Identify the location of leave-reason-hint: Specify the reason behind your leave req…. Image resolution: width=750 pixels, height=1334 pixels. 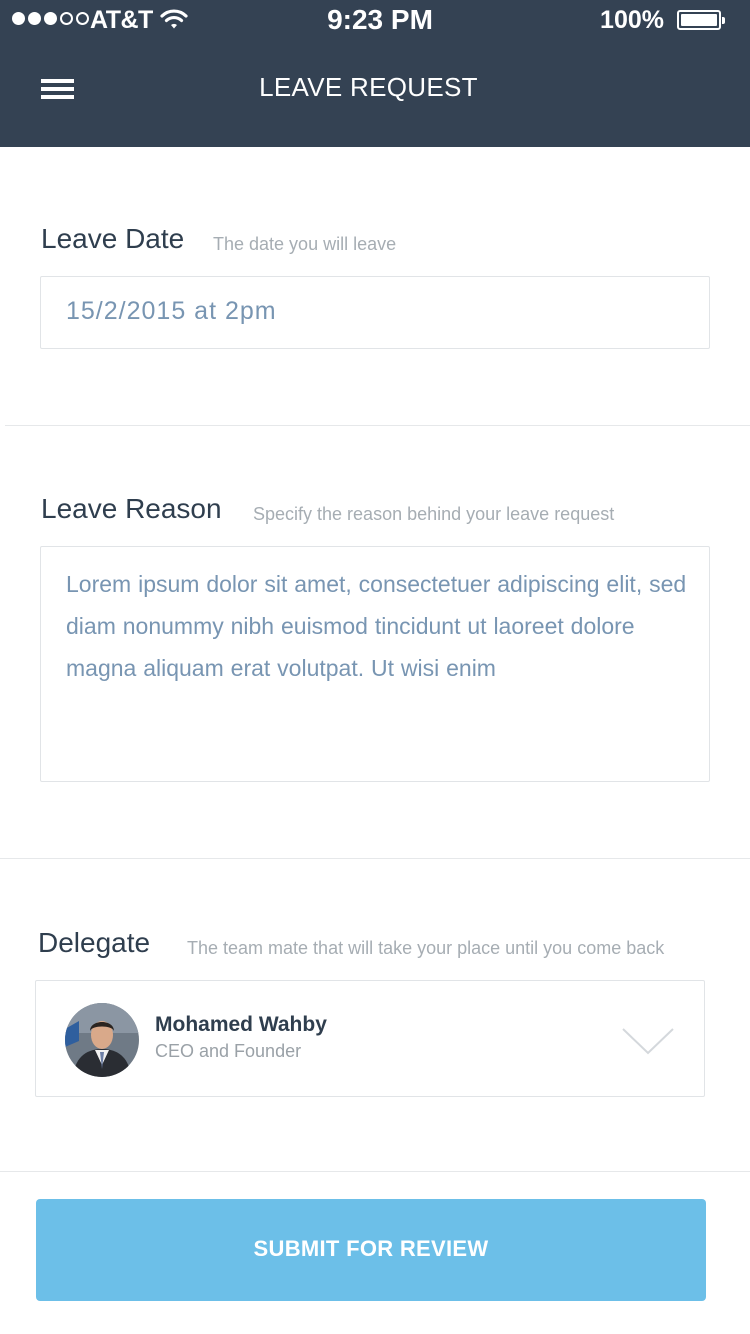
(434, 514).